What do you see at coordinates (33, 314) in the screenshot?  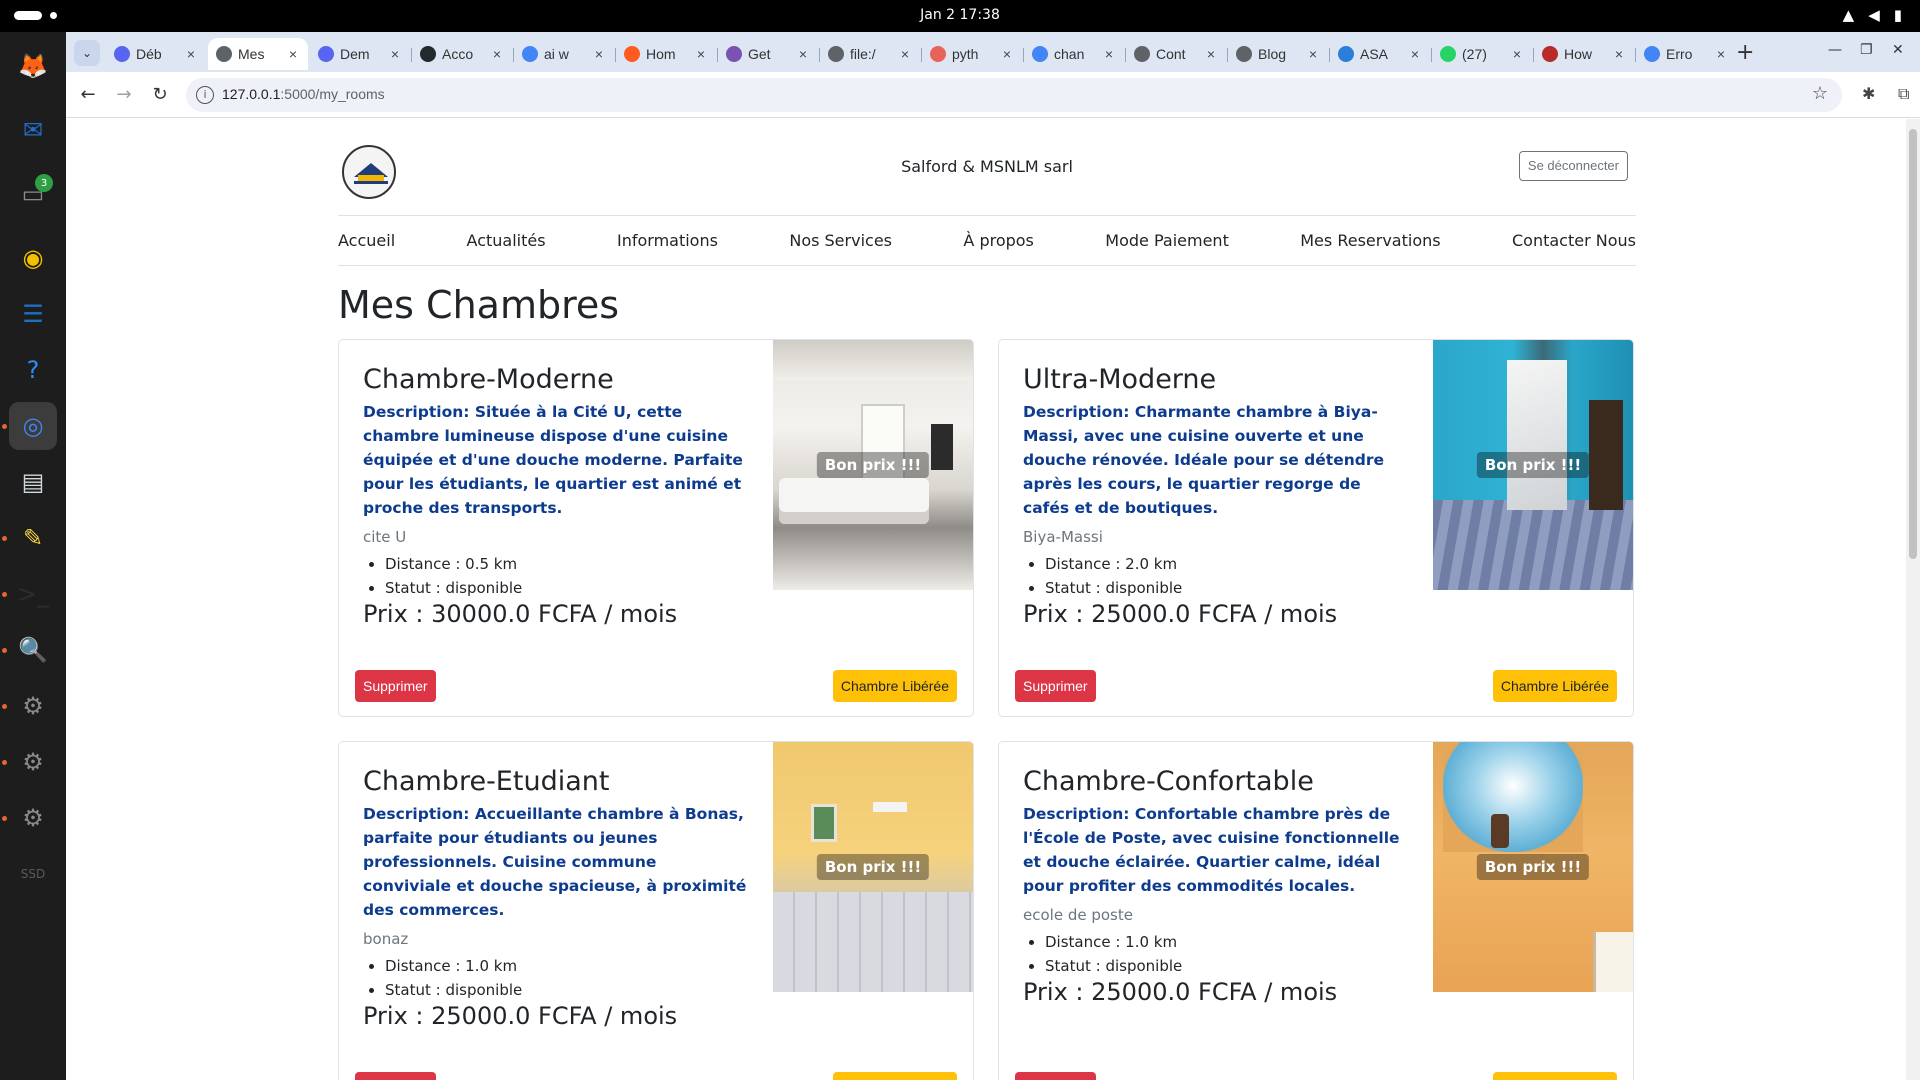 I see `writer-icon: ☰` at bounding box center [33, 314].